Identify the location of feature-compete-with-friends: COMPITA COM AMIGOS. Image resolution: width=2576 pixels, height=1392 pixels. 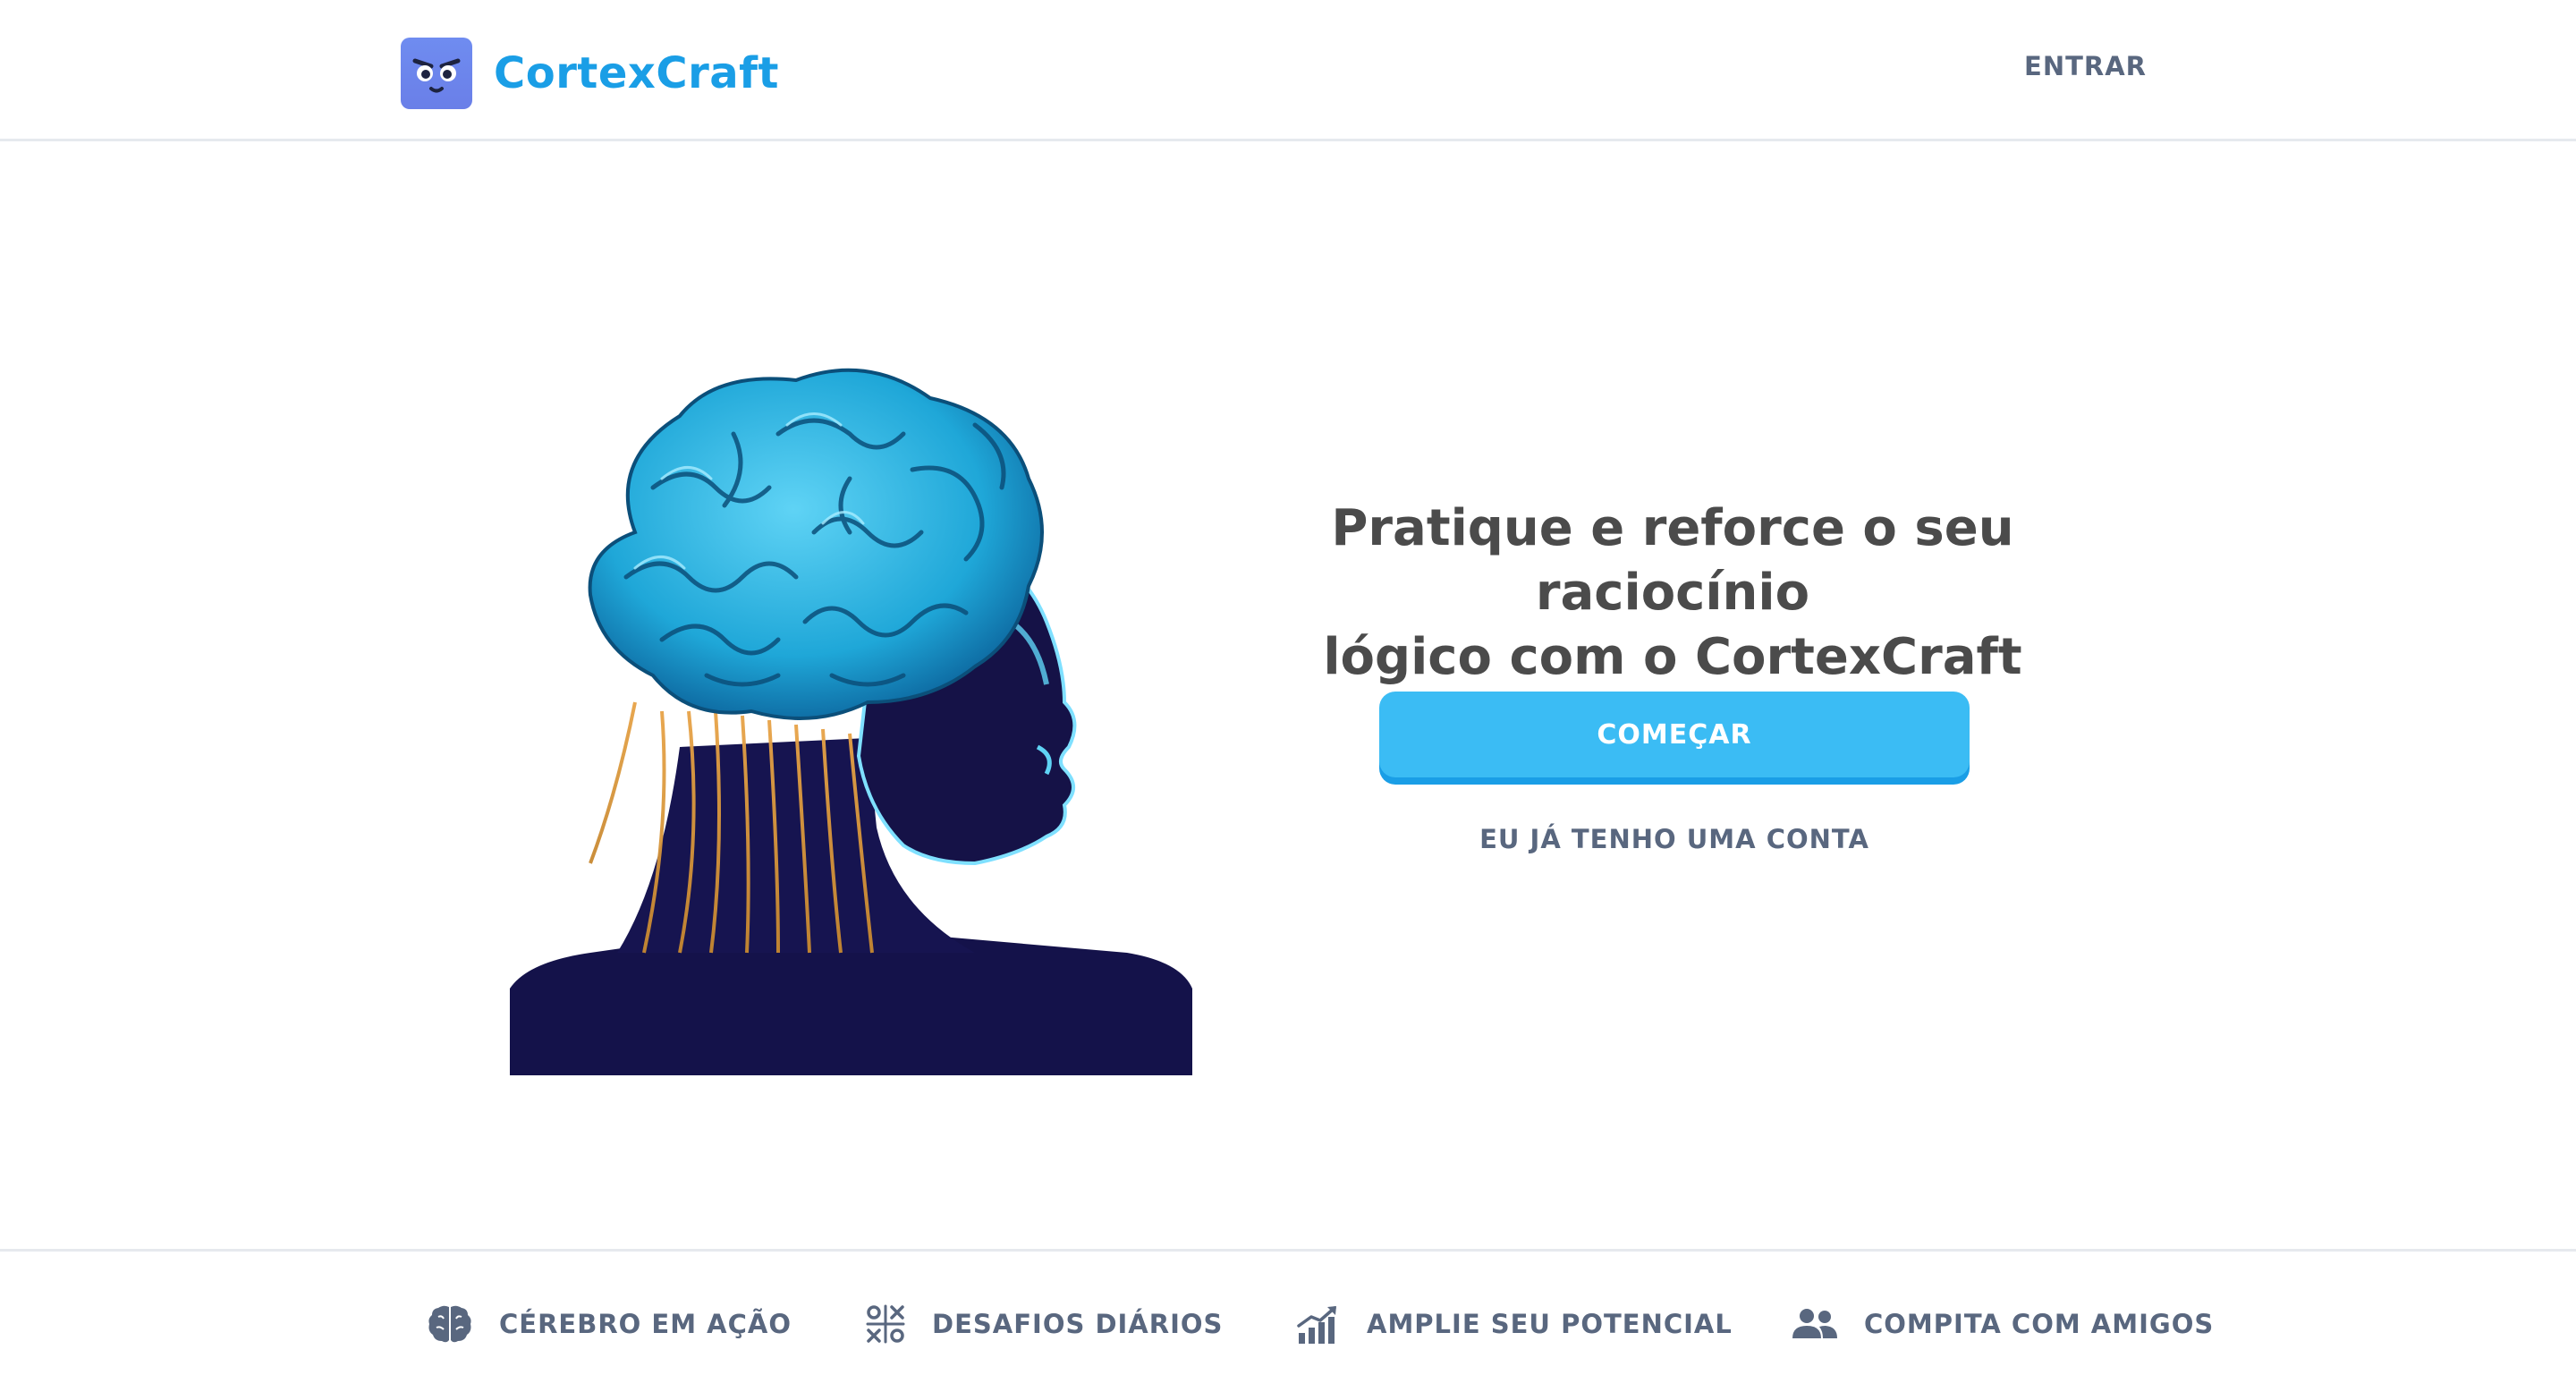
(2003, 1324).